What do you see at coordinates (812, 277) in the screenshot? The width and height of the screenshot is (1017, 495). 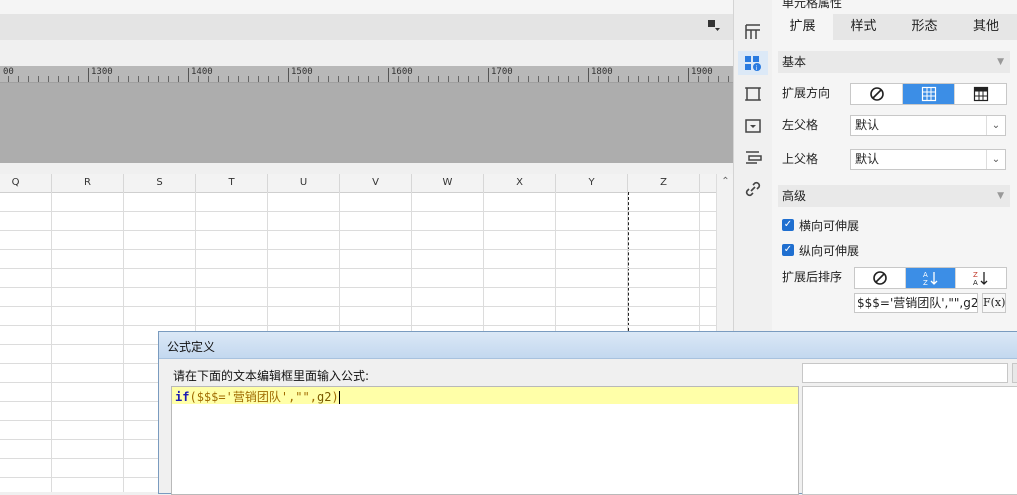 I see `sort-after-label: 扩展后排序` at bounding box center [812, 277].